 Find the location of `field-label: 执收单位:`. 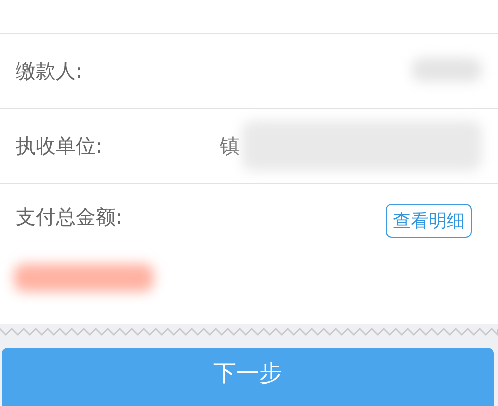

field-label: 执收单位: is located at coordinates (59, 146).